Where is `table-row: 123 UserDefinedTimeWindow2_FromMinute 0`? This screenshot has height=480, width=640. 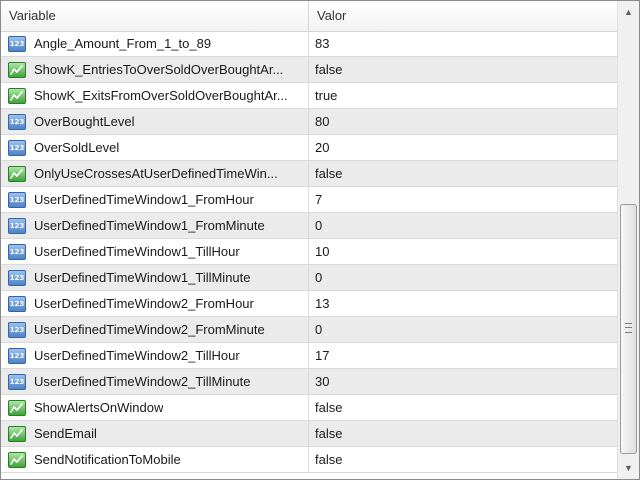 table-row: 123 UserDefinedTimeWindow2_FromMinute 0 is located at coordinates (309, 330).